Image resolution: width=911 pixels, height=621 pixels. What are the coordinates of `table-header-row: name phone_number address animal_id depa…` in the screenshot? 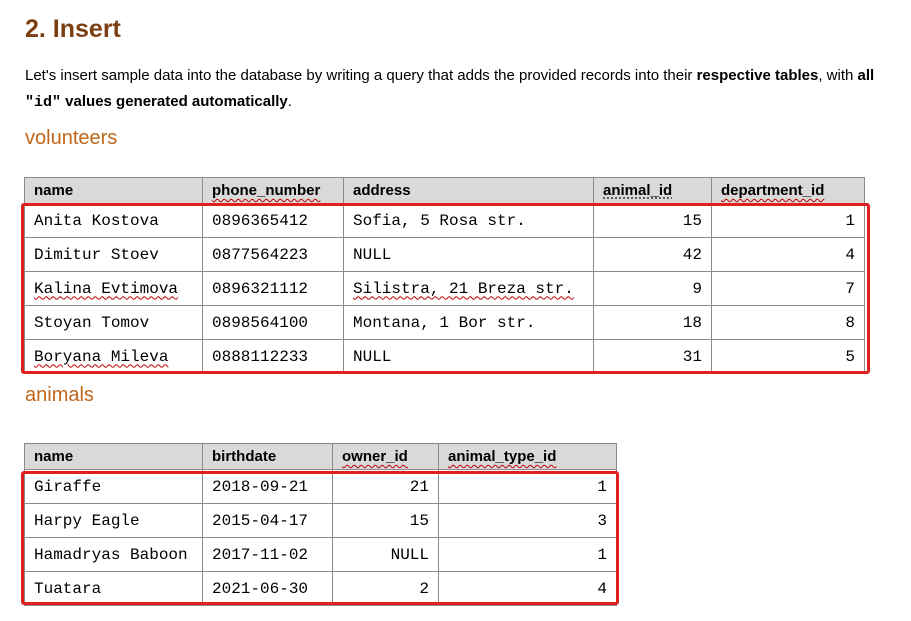 It's located at (444, 190).